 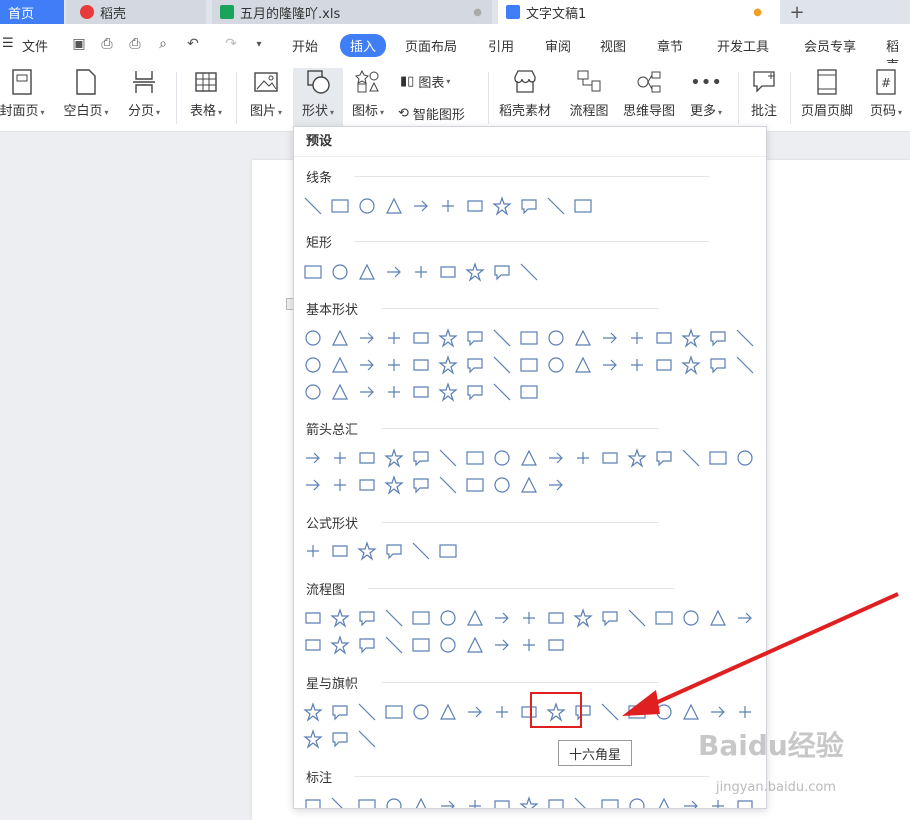 What do you see at coordinates (136, 12) in the screenshot?
I see `tab-daoke: 稻壳` at bounding box center [136, 12].